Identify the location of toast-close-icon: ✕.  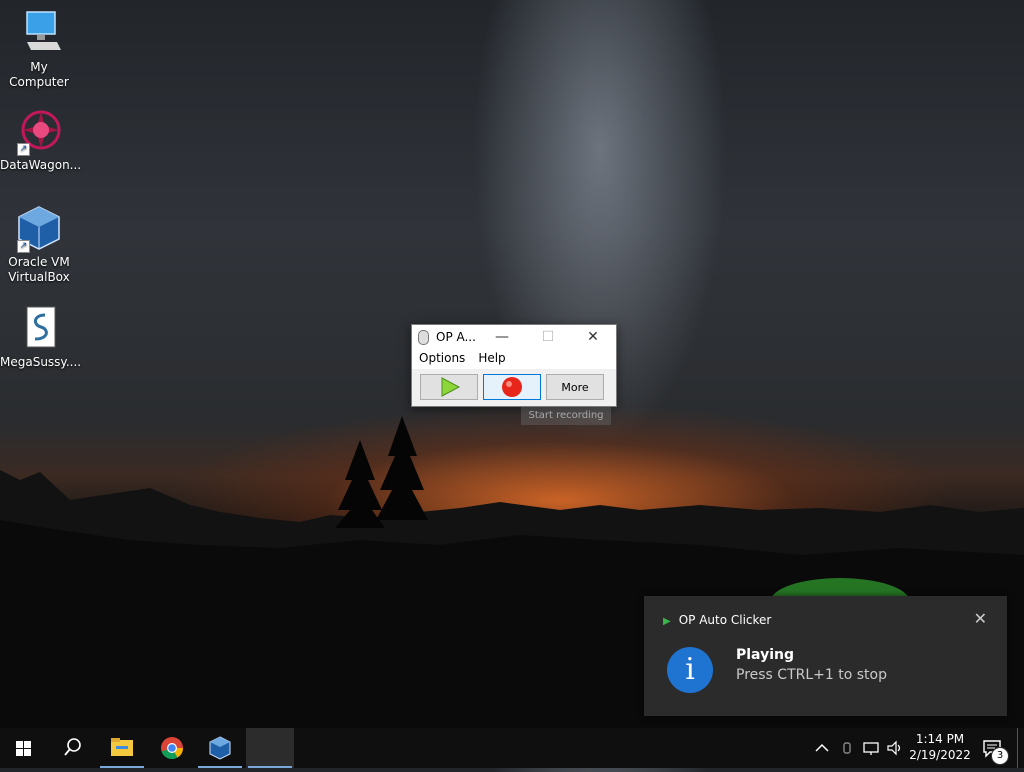
(980, 618).